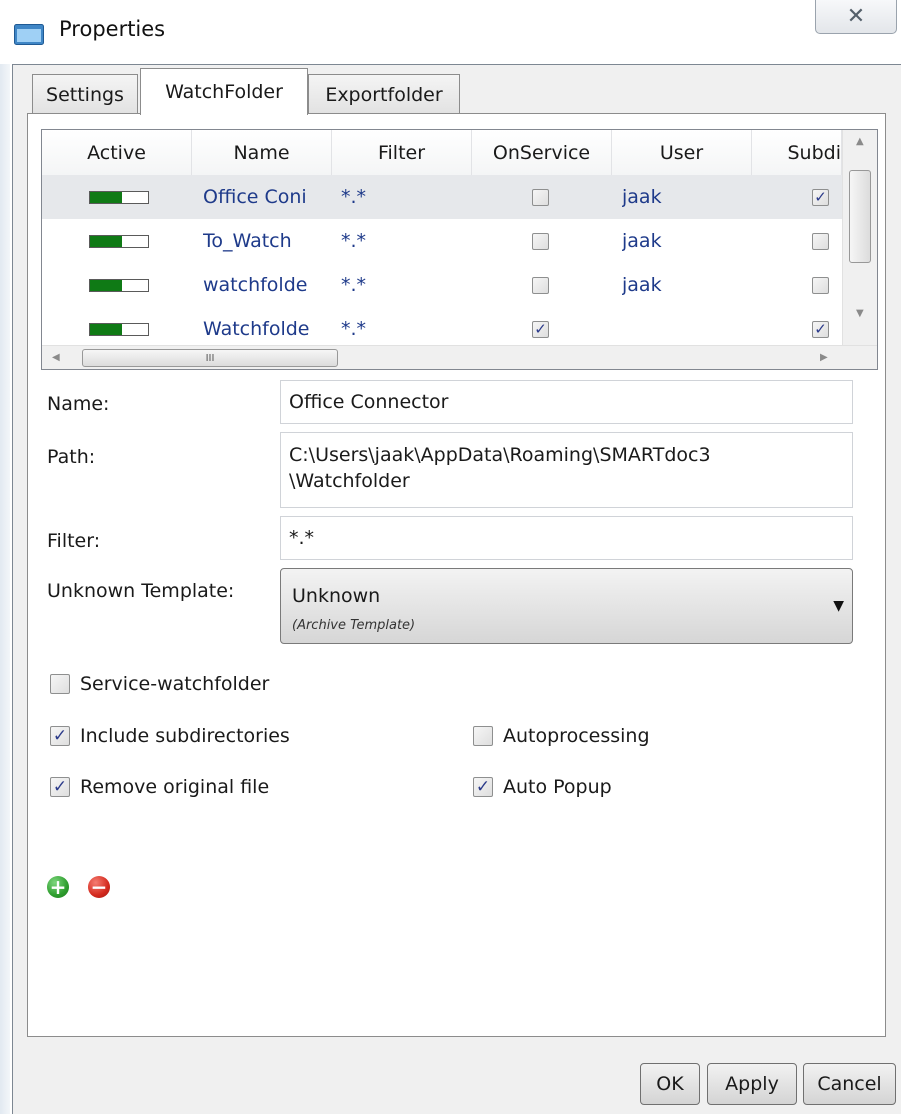  Describe the element at coordinates (112, 29) in the screenshot. I see `window-title: Properties` at that location.